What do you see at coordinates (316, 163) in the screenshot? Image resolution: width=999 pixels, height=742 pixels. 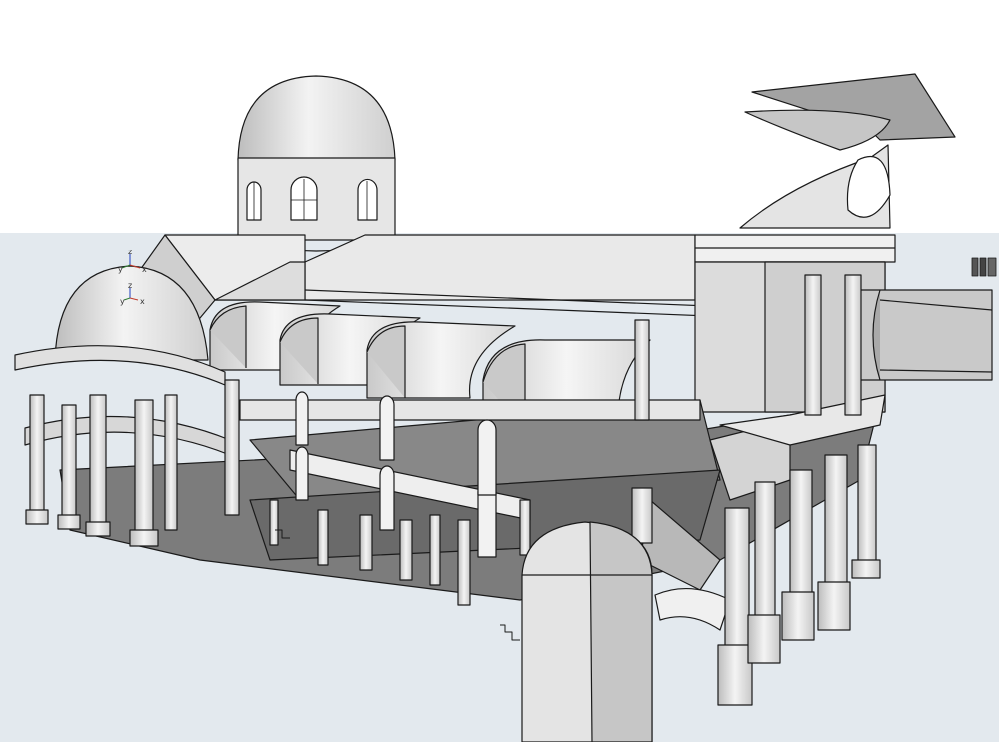 I see `main-dome` at bounding box center [316, 163].